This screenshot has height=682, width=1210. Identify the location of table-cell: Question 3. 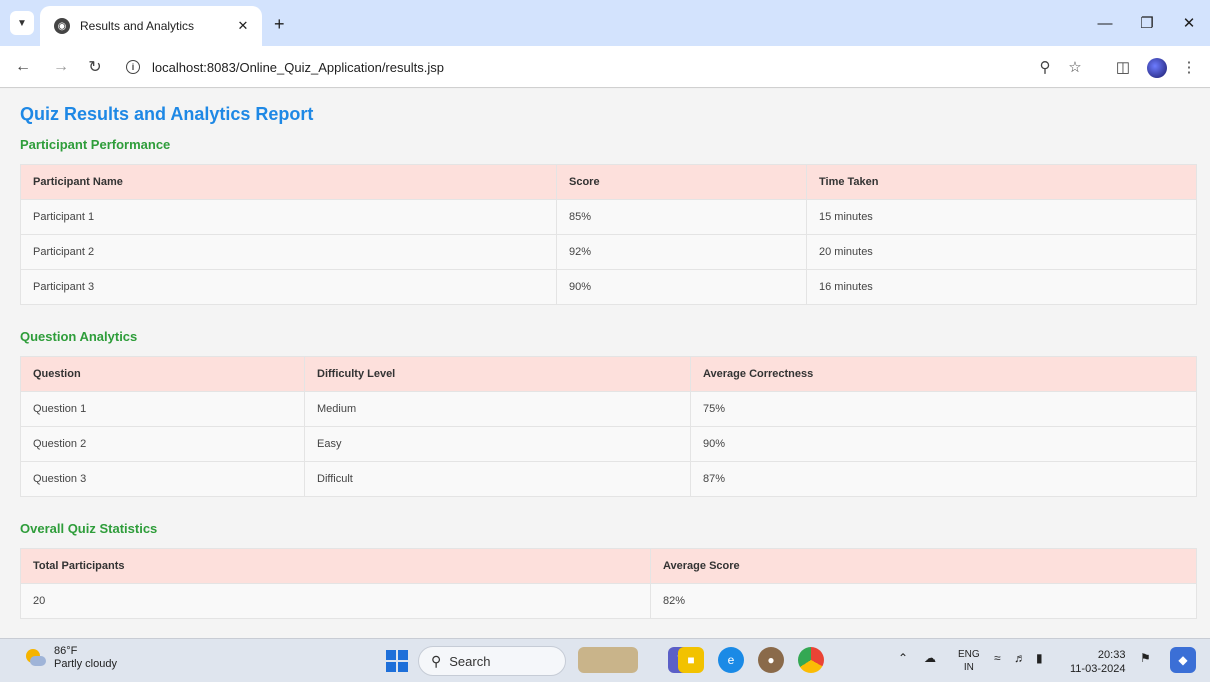
(162, 479).